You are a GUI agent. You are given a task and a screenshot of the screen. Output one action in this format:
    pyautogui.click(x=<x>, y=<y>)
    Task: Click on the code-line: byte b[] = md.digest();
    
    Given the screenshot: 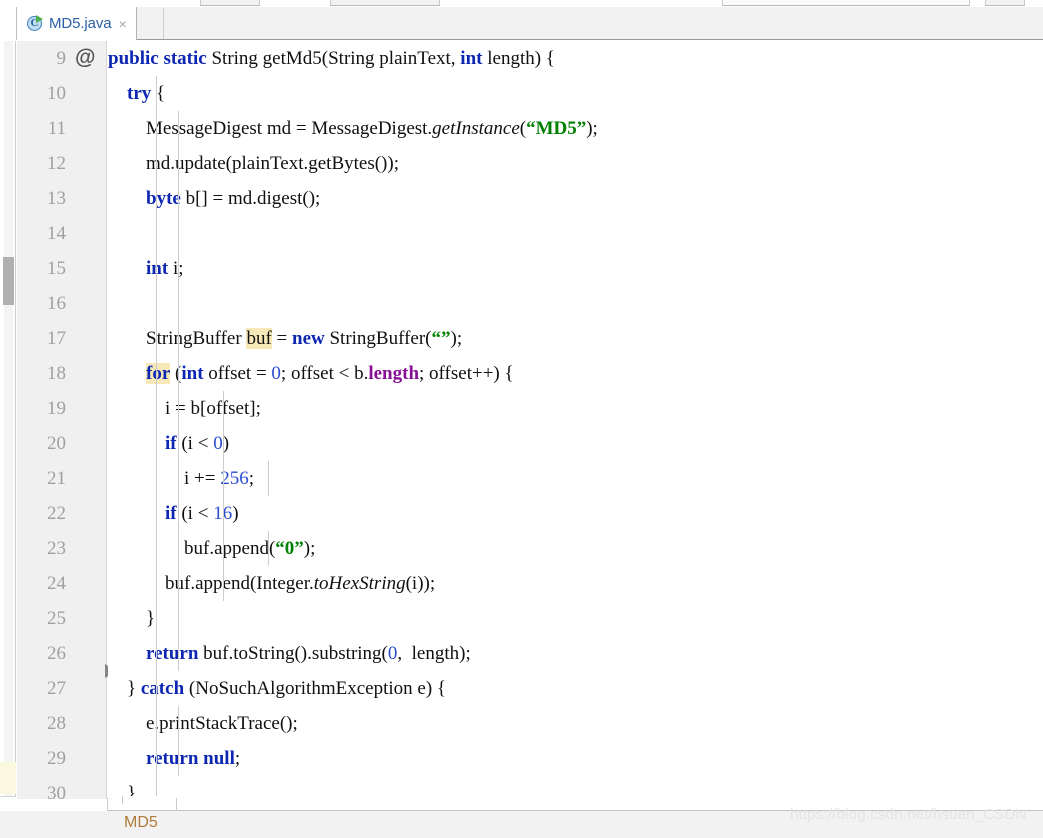 What is the action you would take?
    pyautogui.click(x=575, y=198)
    